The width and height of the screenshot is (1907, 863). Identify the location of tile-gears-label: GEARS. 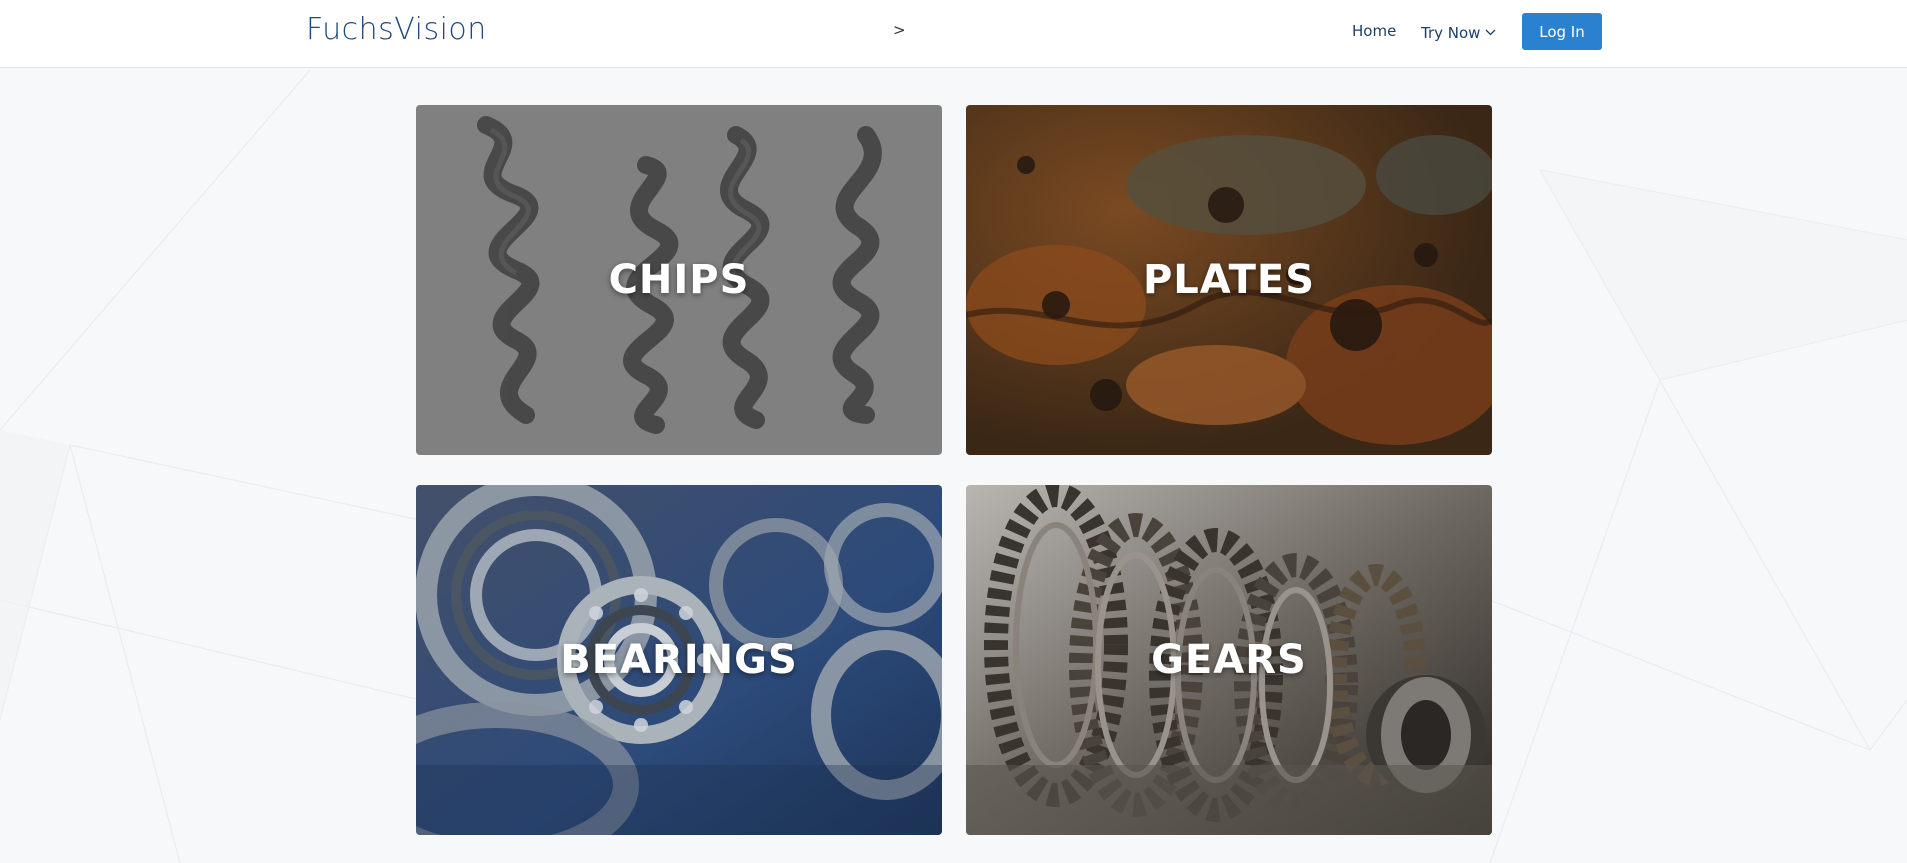
(1229, 660).